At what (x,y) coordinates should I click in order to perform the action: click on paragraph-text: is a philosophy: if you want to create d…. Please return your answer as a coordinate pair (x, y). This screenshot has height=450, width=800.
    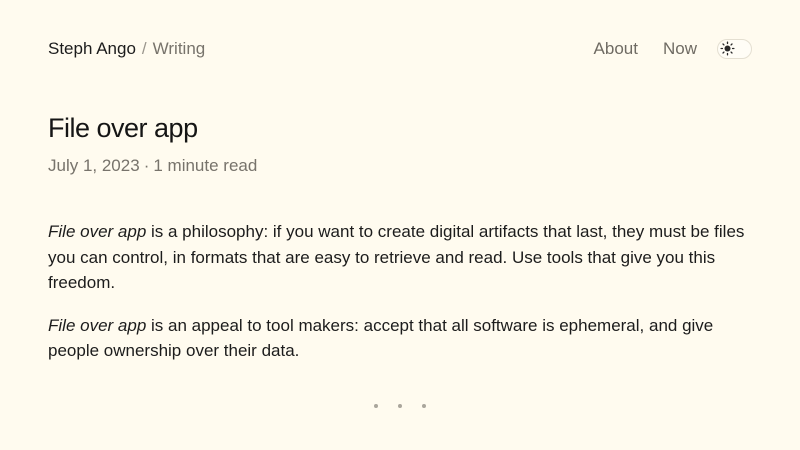
    Looking at the image, I should click on (396, 257).